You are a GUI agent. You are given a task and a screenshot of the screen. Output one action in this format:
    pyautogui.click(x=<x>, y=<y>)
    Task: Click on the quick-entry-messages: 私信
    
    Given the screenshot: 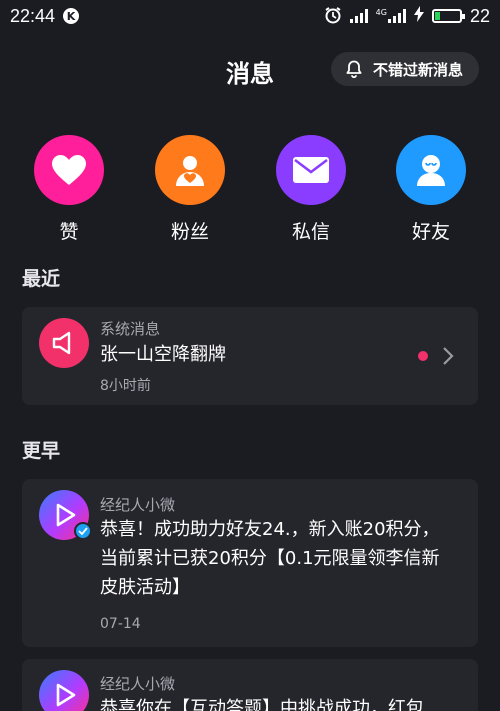 What is the action you would take?
    pyautogui.click(x=311, y=189)
    